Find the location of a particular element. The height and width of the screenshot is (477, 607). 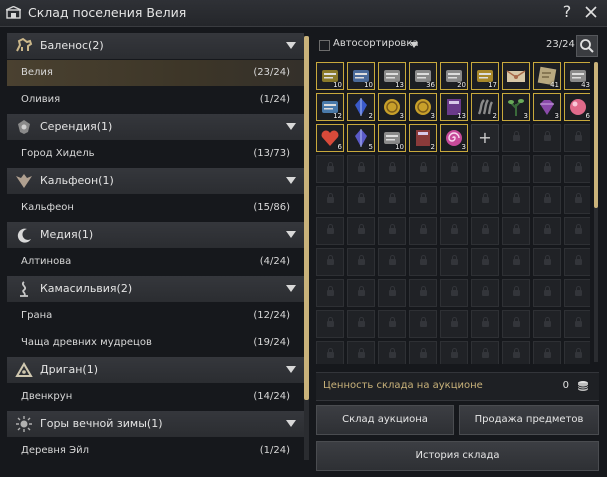

region-header: Кальфеон(1) is located at coordinates (155, 181).